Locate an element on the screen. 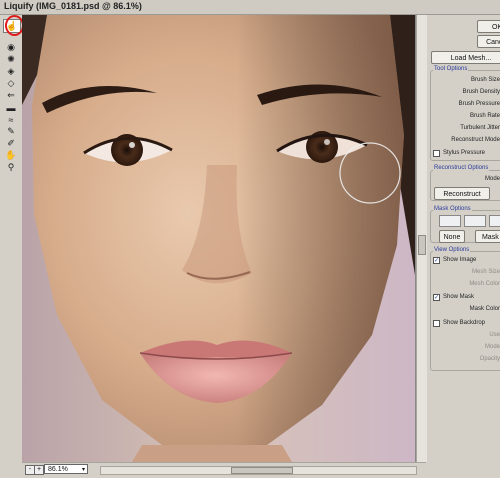 The image size is (500, 478). mirror-tool-button: ▬ is located at coordinates (11, 107).